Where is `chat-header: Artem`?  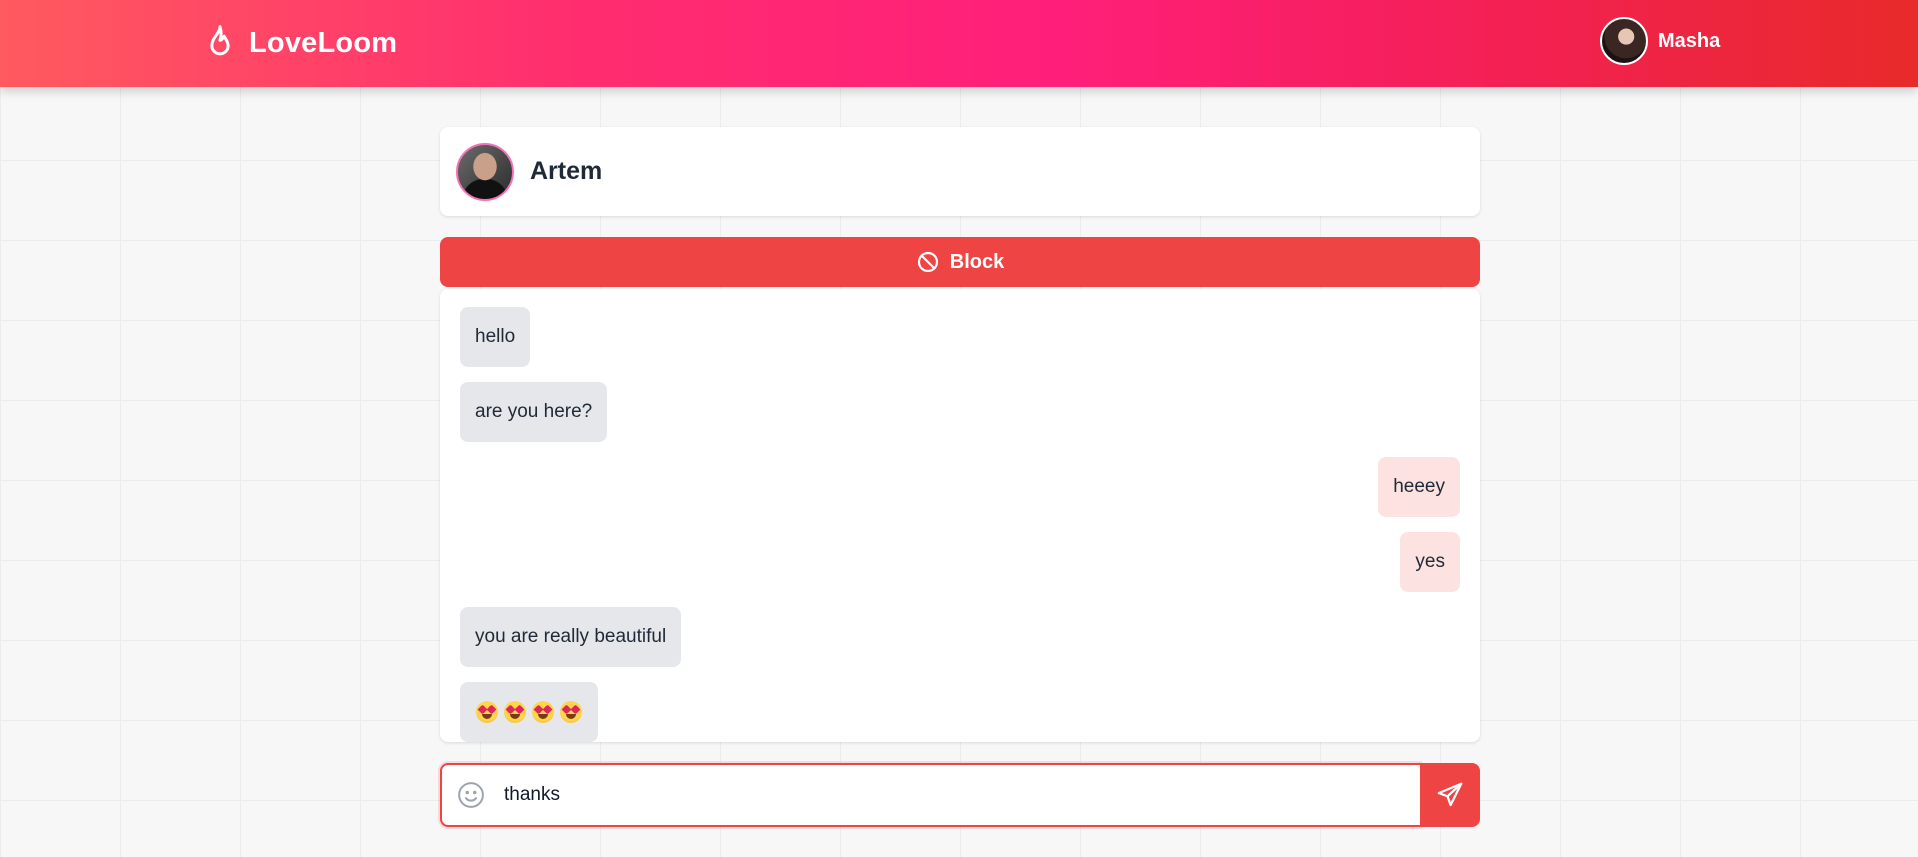 chat-header: Artem is located at coordinates (960, 171).